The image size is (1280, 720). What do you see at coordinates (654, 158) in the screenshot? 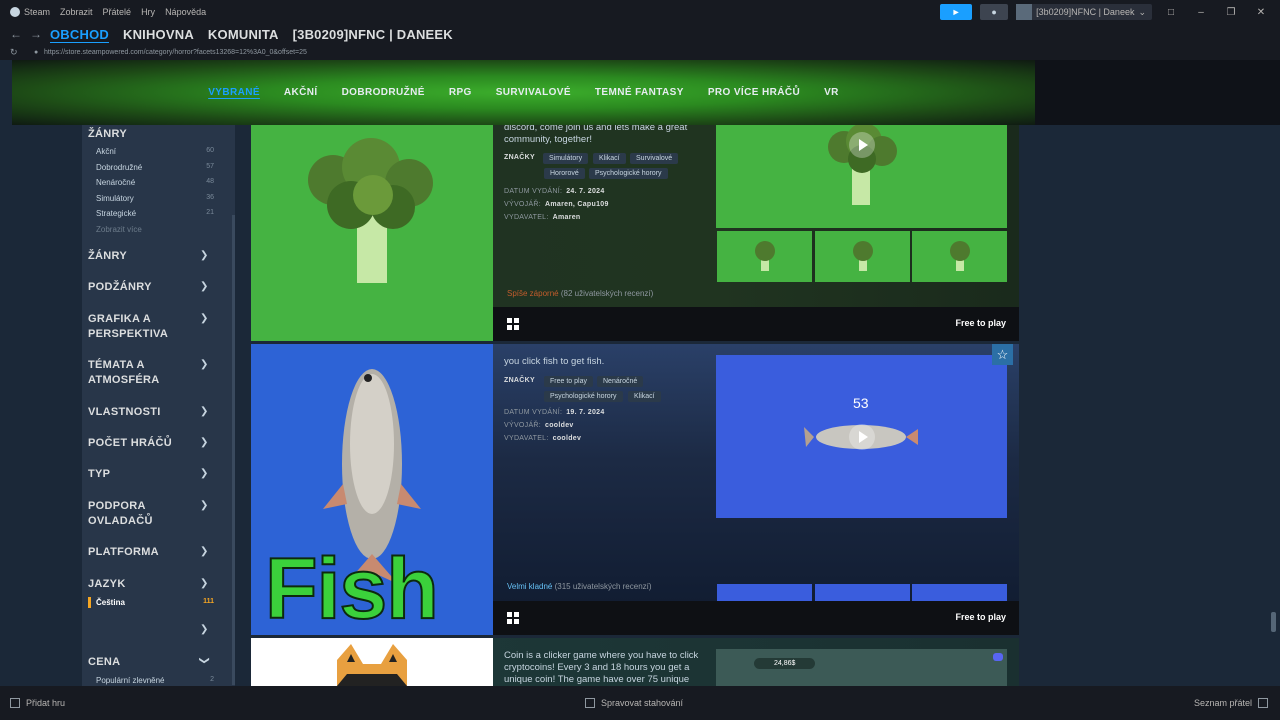
I see `tag-badge: Survivalové` at bounding box center [654, 158].